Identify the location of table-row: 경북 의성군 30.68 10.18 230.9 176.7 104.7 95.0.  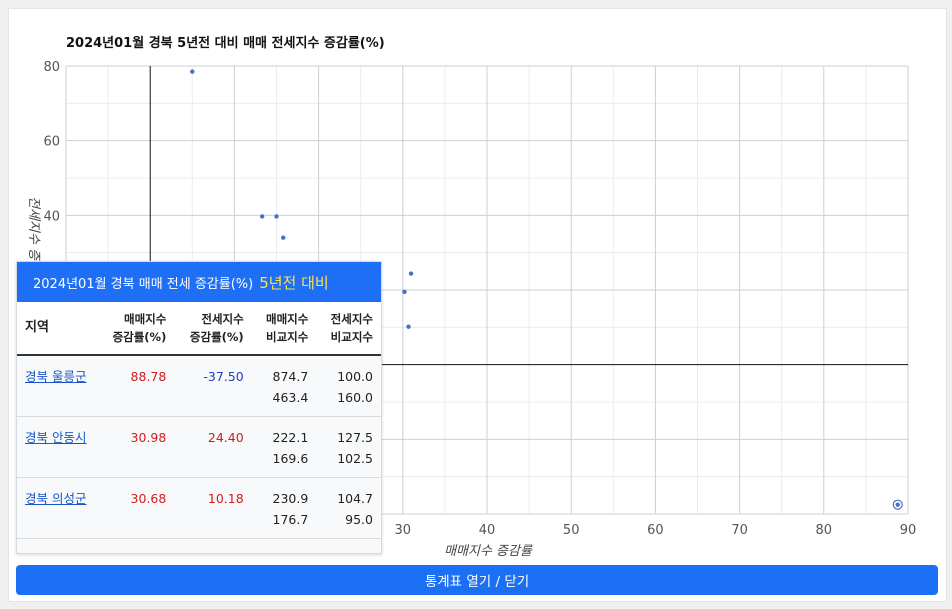
(199, 508).